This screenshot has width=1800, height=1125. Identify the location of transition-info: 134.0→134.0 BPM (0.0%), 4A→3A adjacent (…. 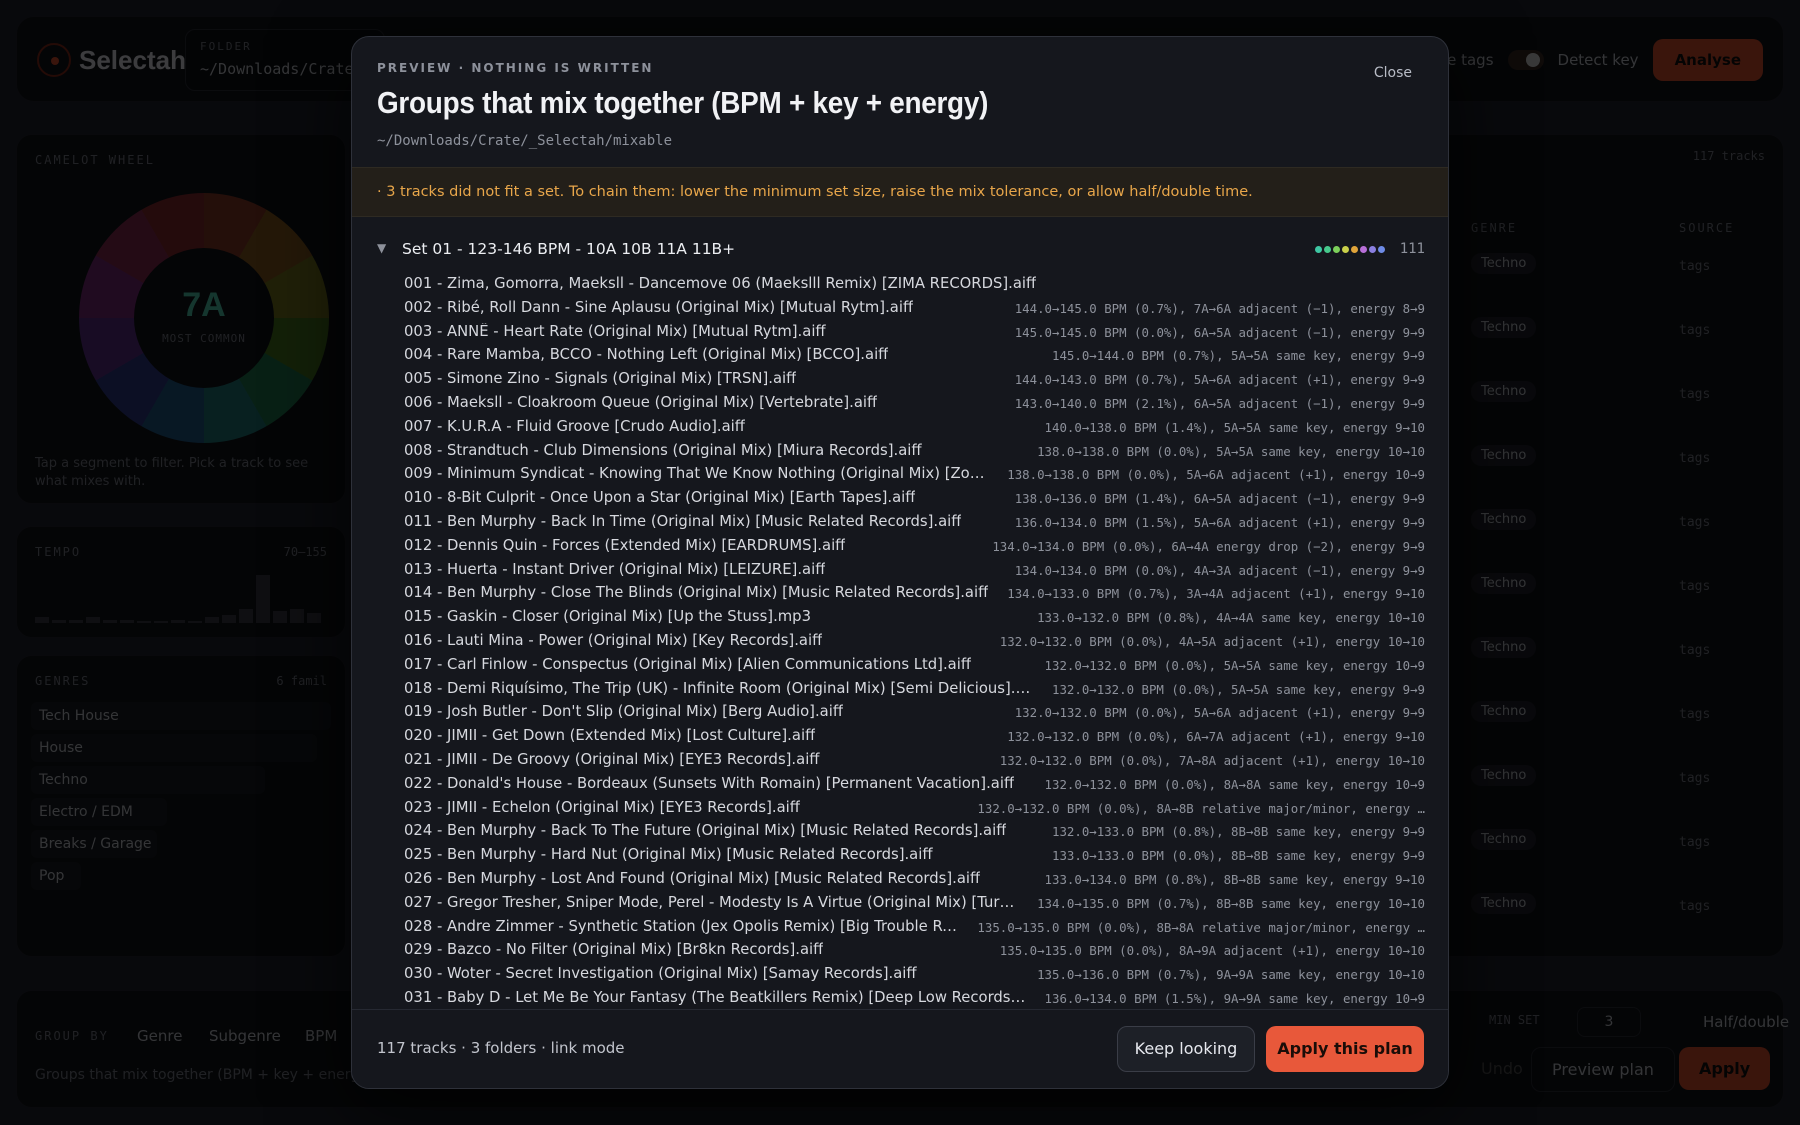
(1219, 570).